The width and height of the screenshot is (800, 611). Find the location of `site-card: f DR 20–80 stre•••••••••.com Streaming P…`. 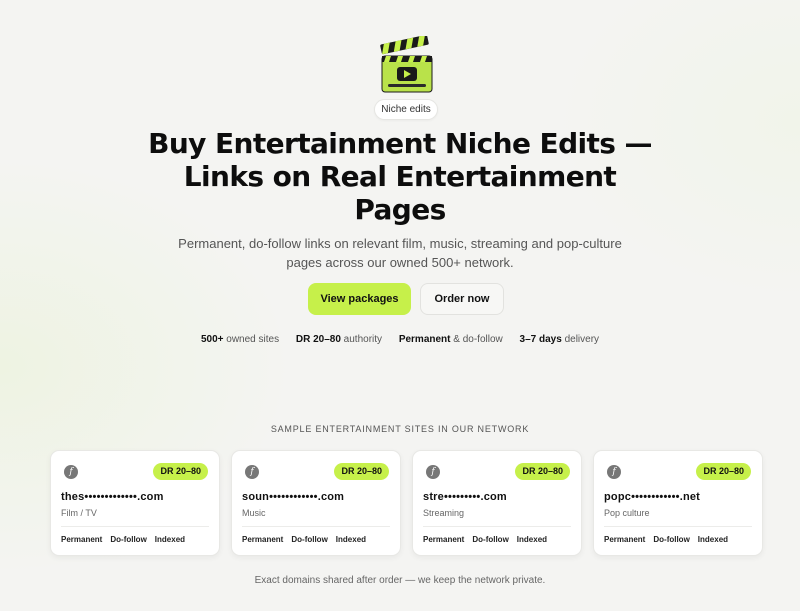

site-card: f DR 20–80 stre•••••••••.com Streaming P… is located at coordinates (497, 503).